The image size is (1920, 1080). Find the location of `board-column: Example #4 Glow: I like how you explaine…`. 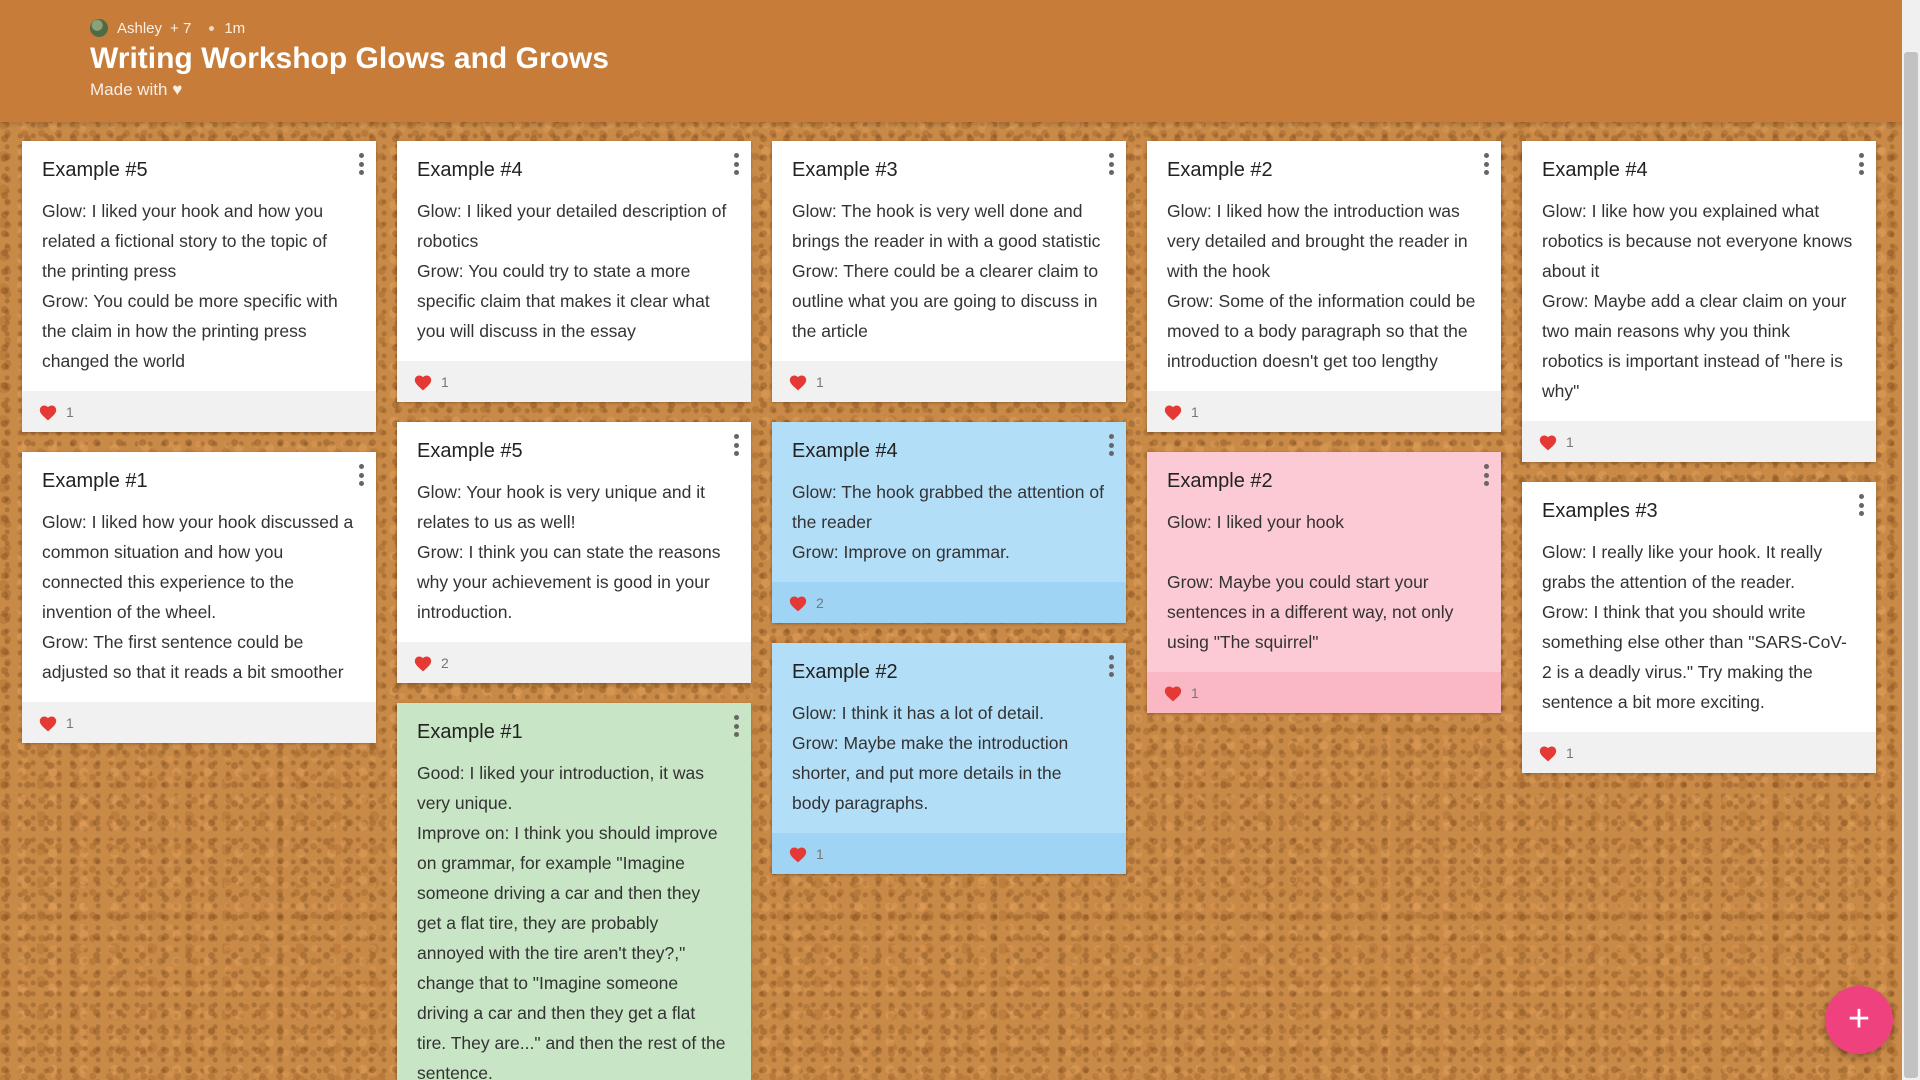

board-column: Example #4 Glow: I like how you explaine… is located at coordinates (1699, 467).